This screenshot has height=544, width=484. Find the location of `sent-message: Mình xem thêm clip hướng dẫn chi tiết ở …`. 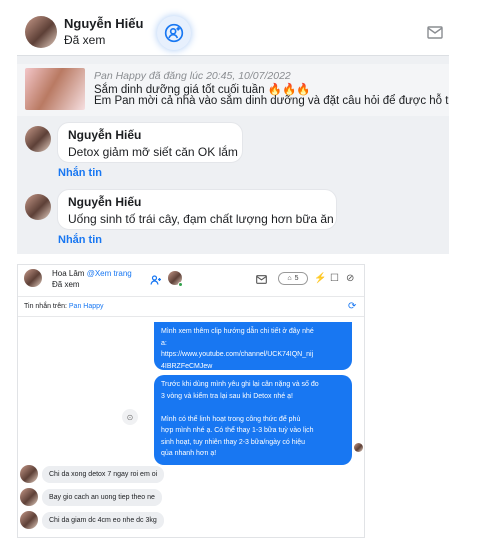

sent-message: Mình xem thêm clip hướng dẫn chi tiết ở … is located at coordinates (253, 346).